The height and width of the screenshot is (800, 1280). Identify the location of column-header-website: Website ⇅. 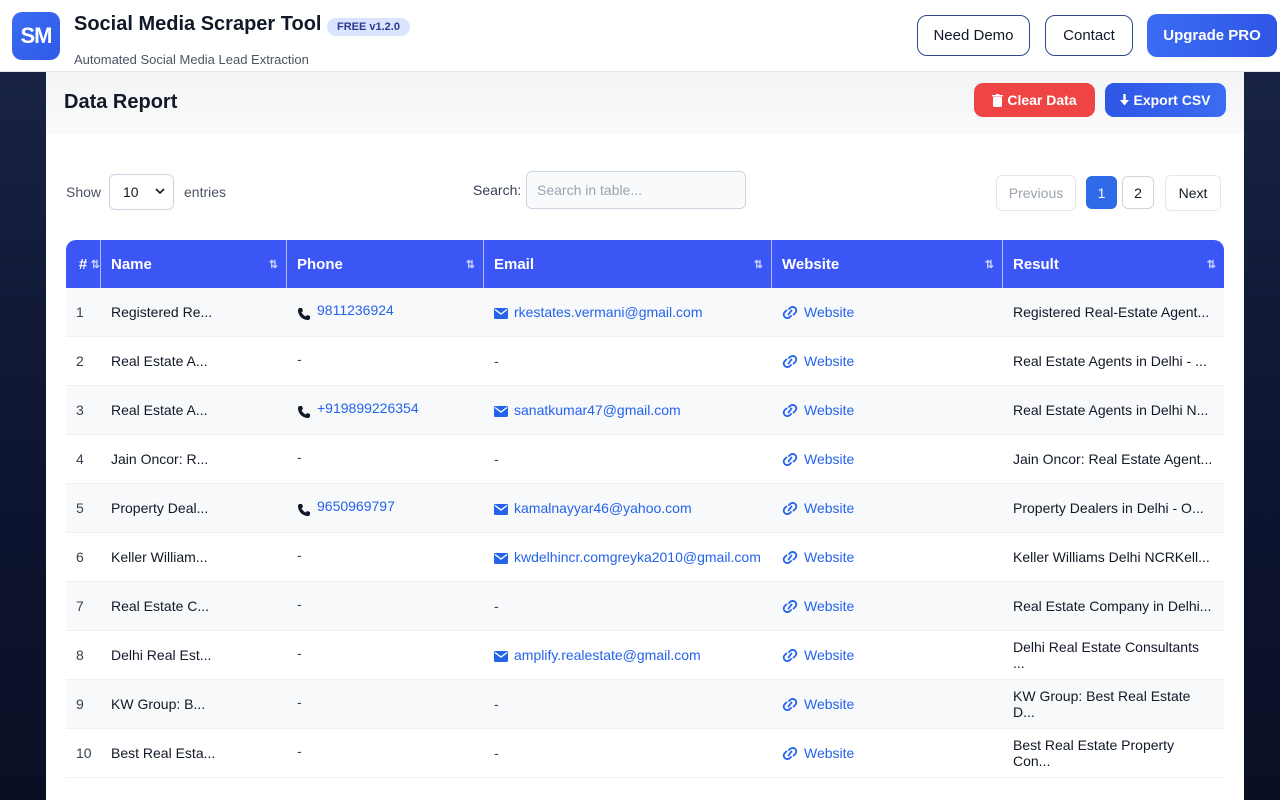
(887, 264).